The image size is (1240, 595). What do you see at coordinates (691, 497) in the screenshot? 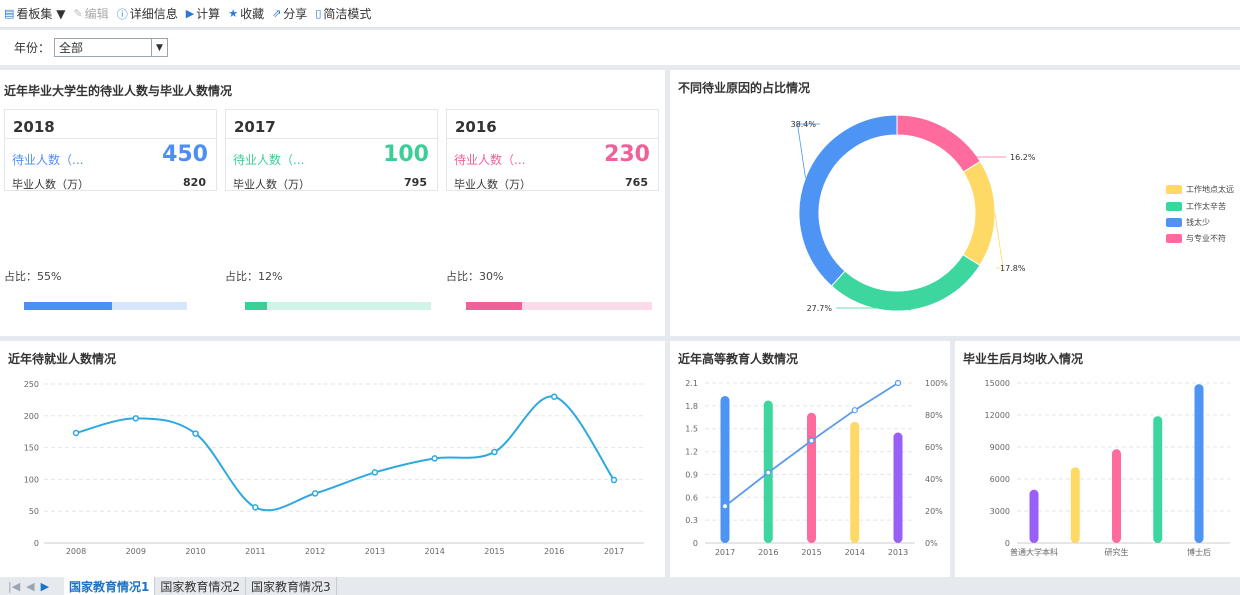
I see `y-tick-label: 0.6` at bounding box center [691, 497].